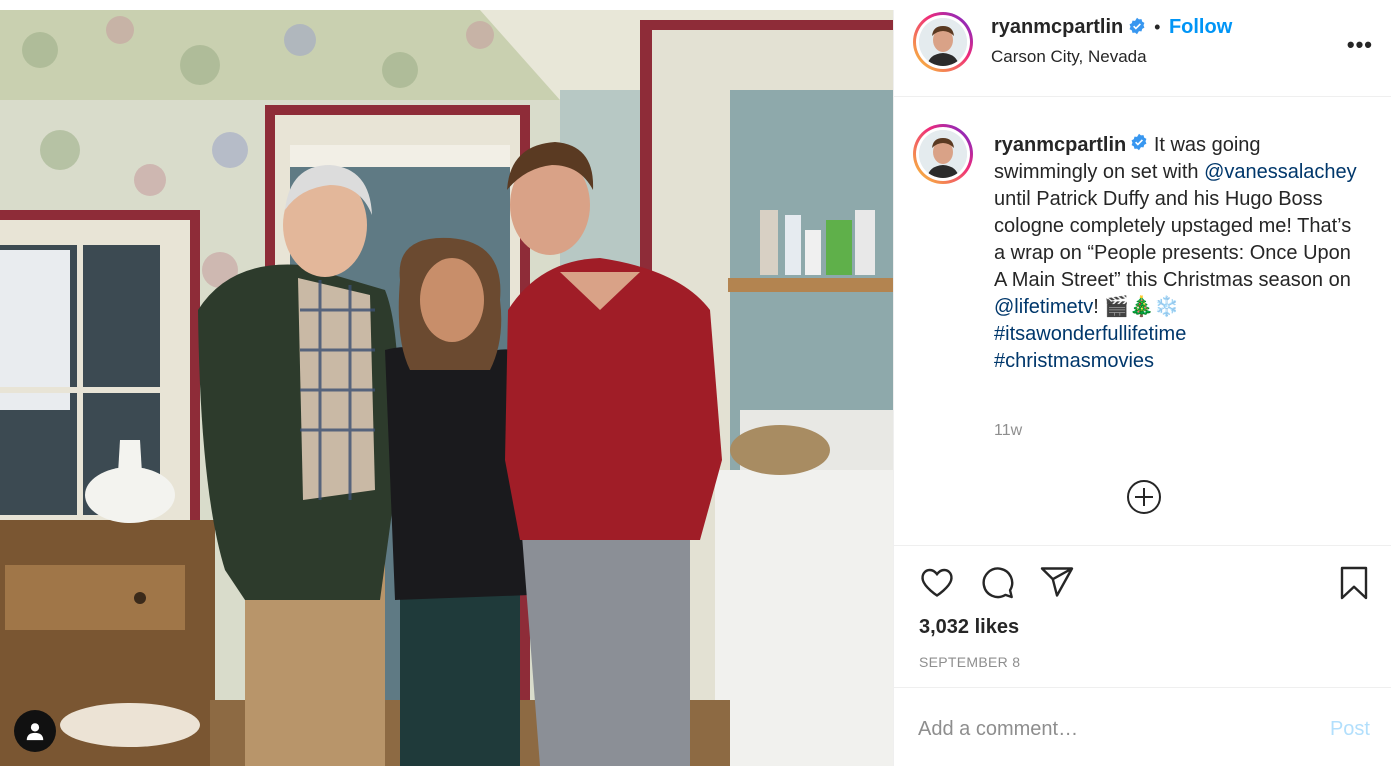 This screenshot has width=1391, height=767. What do you see at coordinates (1360, 45) in the screenshot?
I see `more-options-button: •••` at bounding box center [1360, 45].